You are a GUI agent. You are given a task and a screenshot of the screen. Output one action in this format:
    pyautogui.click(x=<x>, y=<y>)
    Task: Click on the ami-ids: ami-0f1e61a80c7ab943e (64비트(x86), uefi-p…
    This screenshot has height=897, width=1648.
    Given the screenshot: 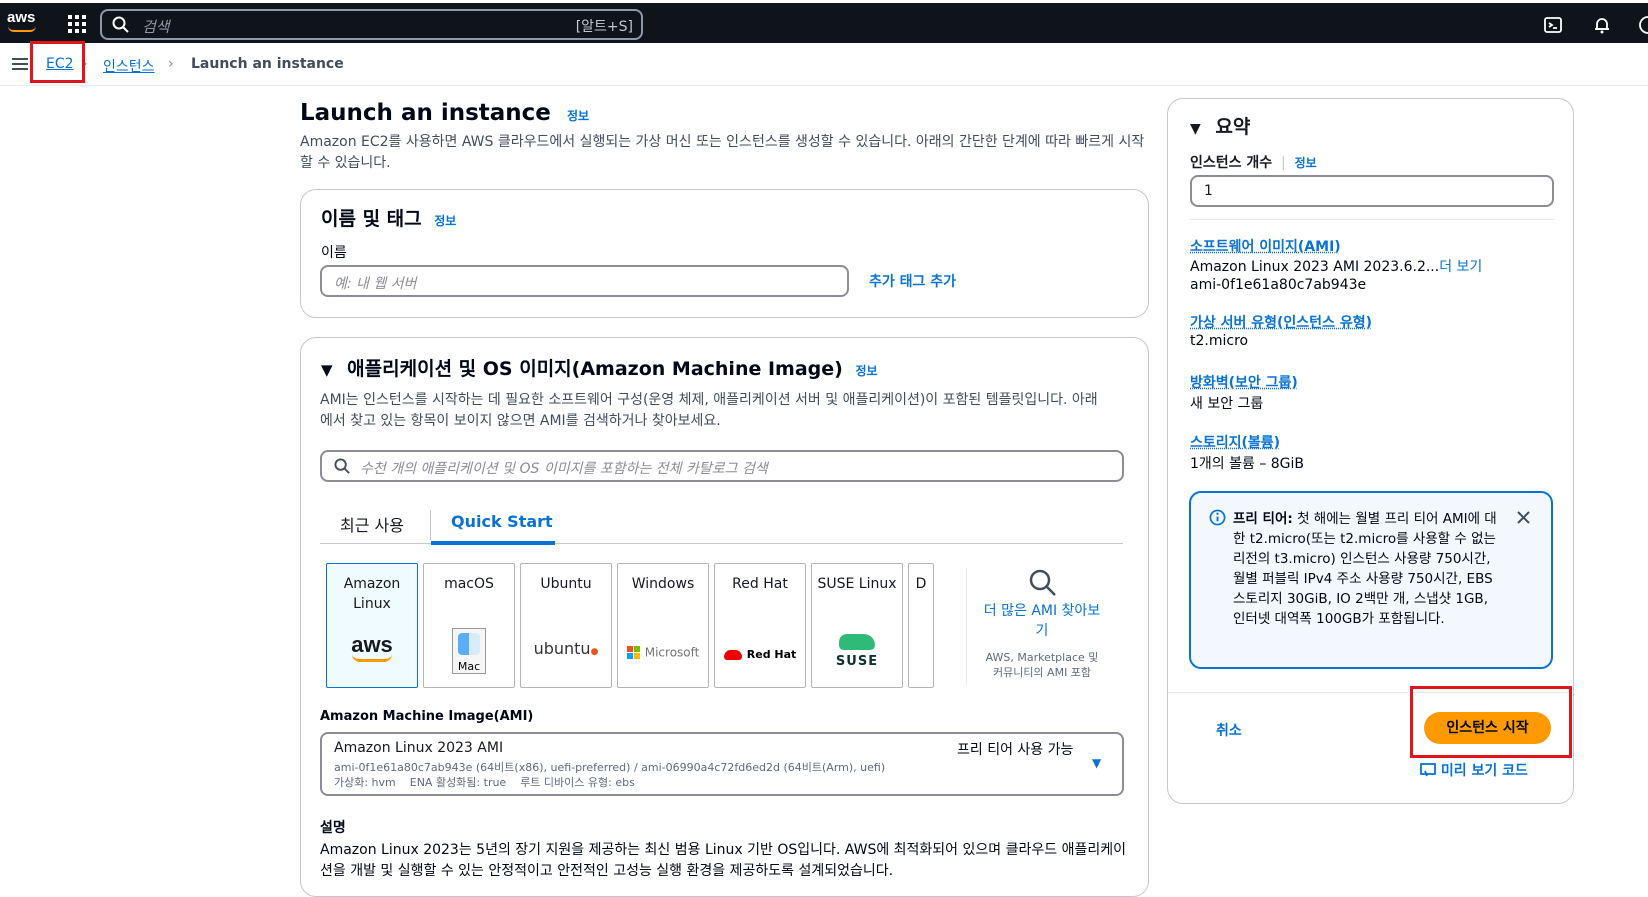 What is the action you would take?
    pyautogui.click(x=609, y=767)
    